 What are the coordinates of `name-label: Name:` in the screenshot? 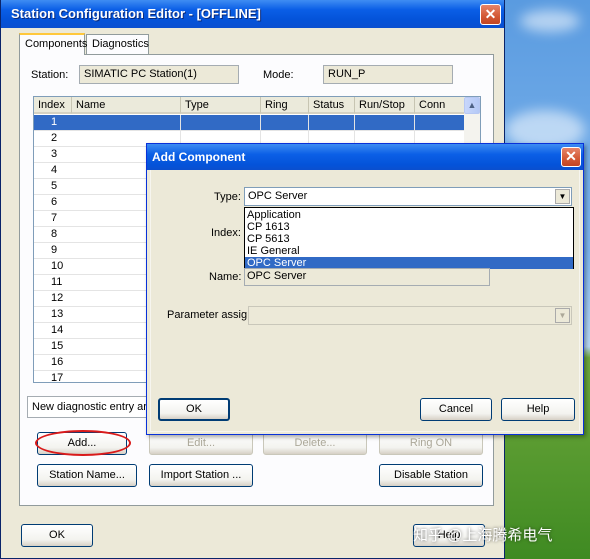 It's located at (225, 277).